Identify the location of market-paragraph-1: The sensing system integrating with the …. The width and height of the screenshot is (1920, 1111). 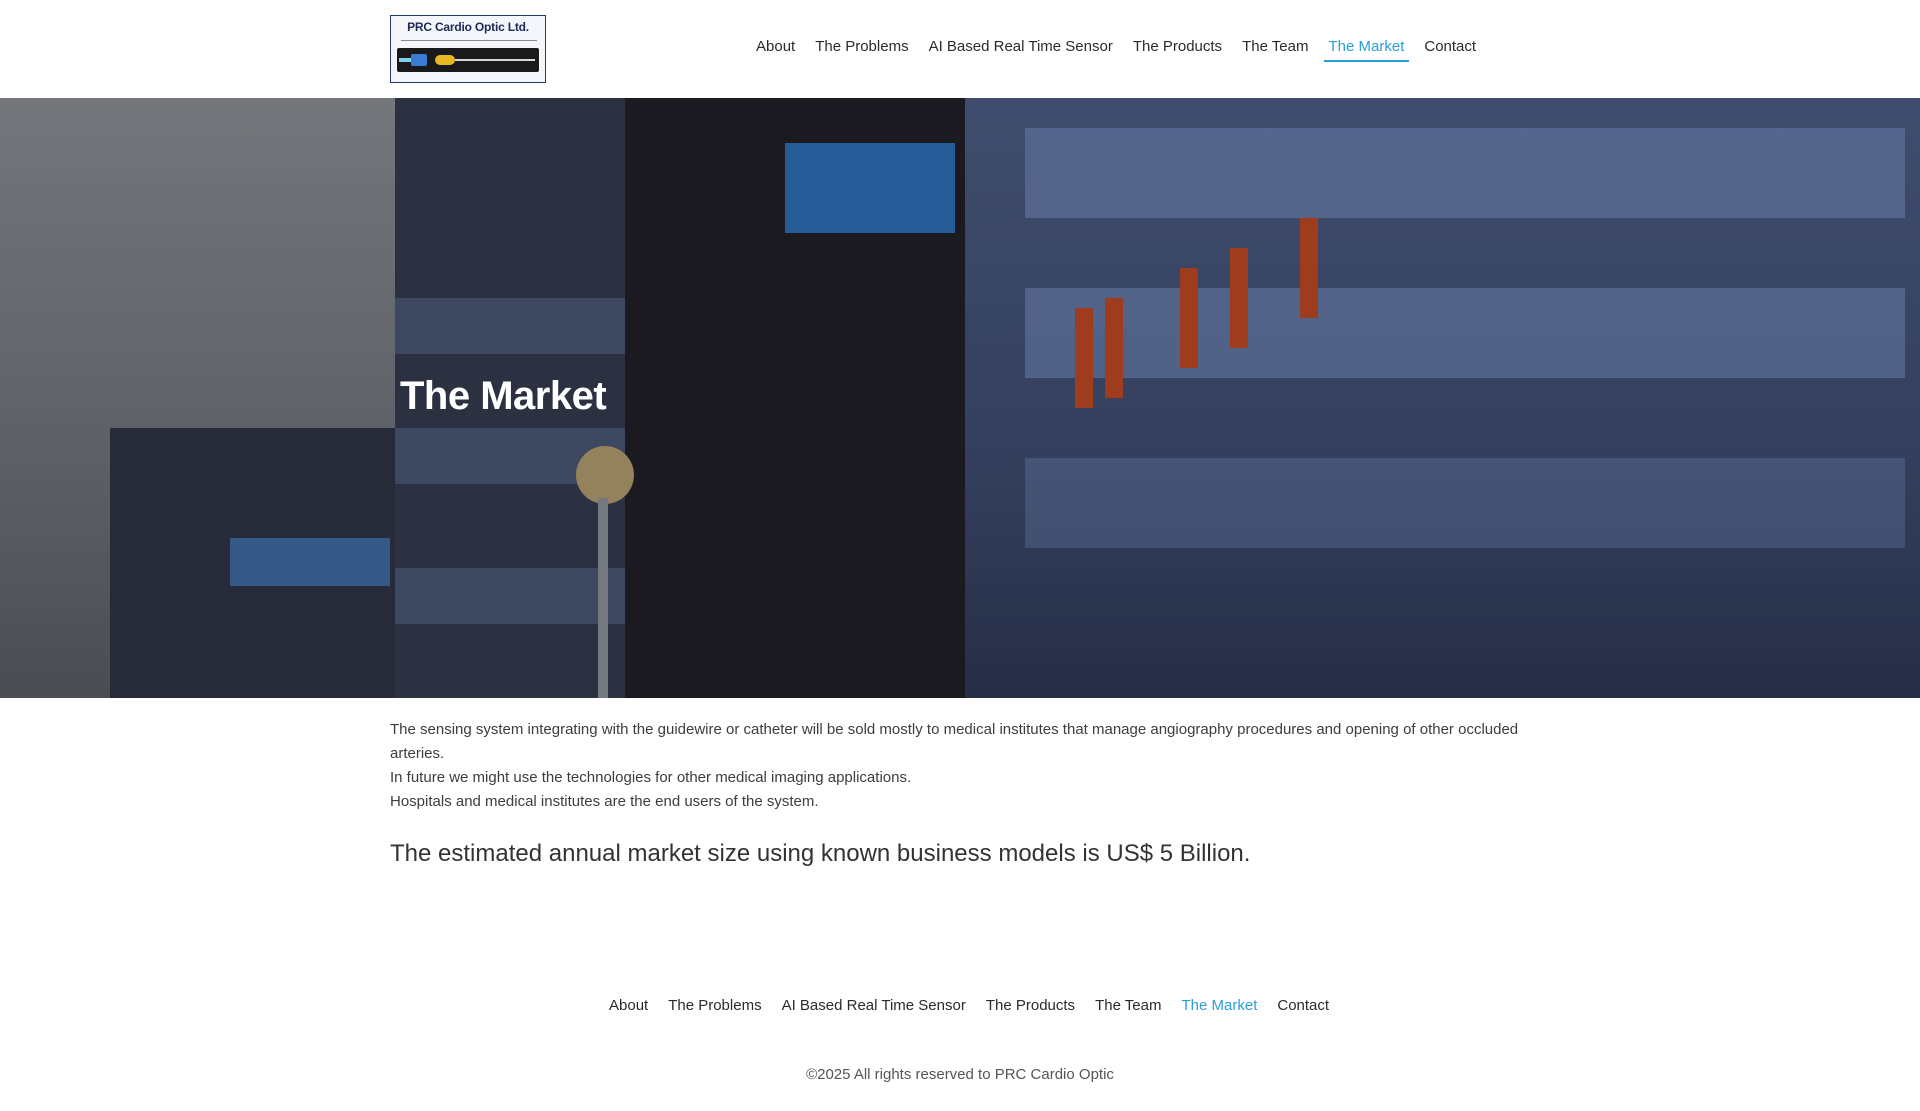
(954, 741).